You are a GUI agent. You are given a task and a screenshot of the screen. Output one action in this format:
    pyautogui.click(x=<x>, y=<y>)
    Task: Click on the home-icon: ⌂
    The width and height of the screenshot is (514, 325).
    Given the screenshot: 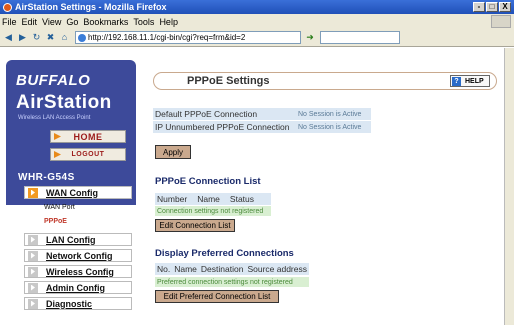 What is the action you would take?
    pyautogui.click(x=64, y=37)
    